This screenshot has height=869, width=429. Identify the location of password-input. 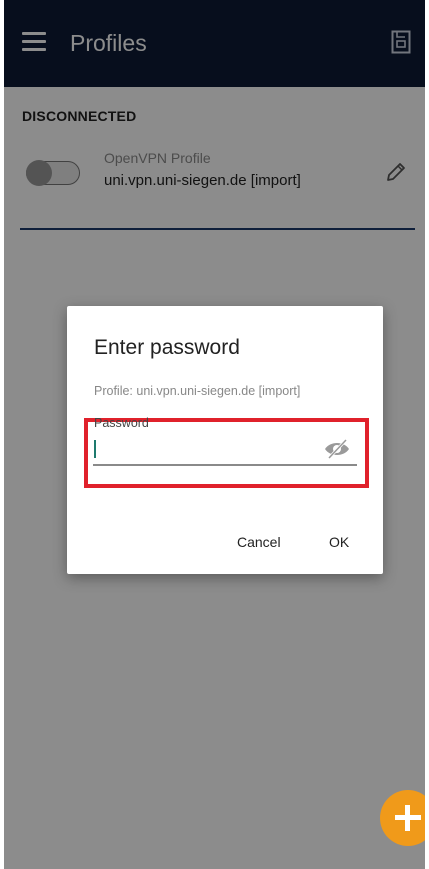
(211, 447).